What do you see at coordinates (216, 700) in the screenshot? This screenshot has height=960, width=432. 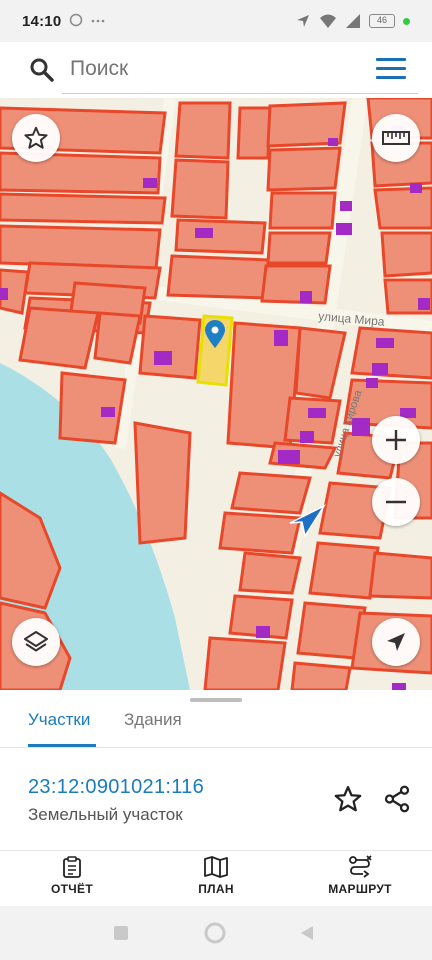 I see `sheet-drag-handle` at bounding box center [216, 700].